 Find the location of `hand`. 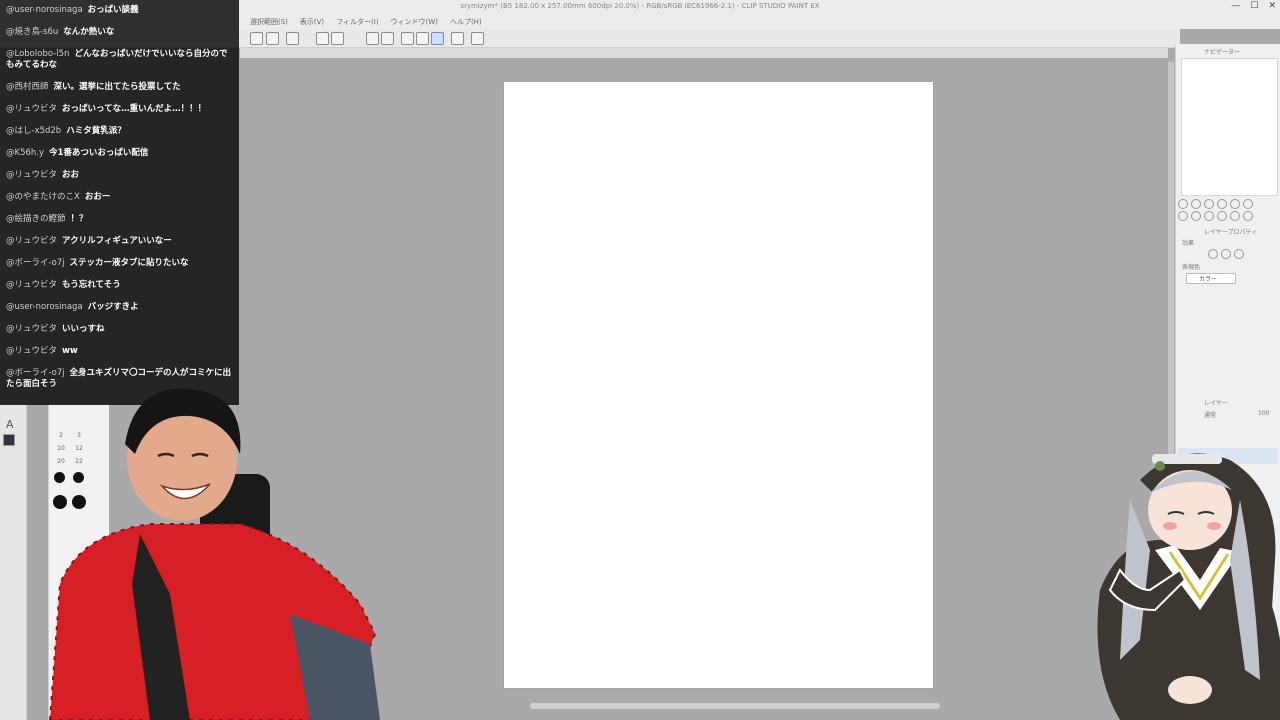

hand is located at coordinates (1190, 690).